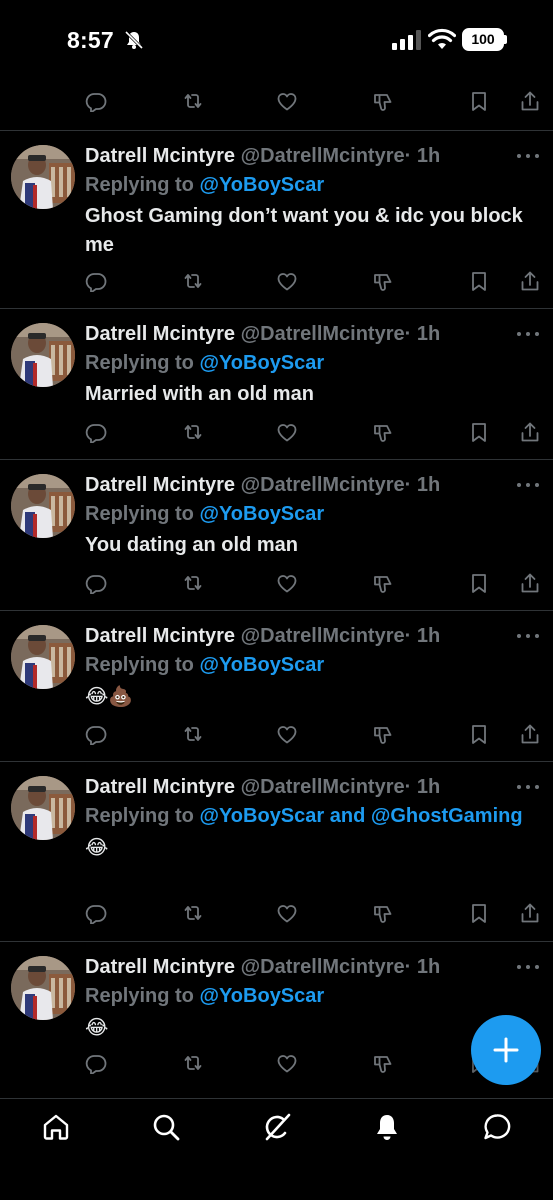  I want to click on compose-button, so click(506, 1050).